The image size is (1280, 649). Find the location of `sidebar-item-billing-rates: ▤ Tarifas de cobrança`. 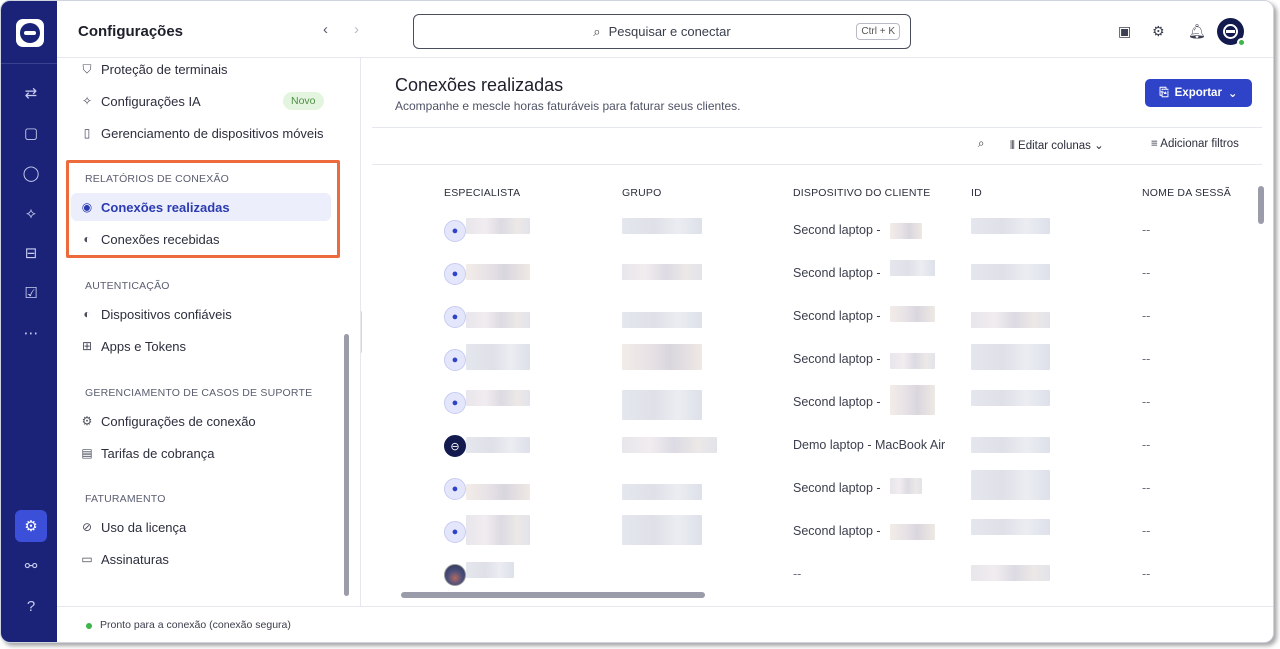

sidebar-item-billing-rates: ▤ Tarifas de cobrança is located at coordinates (146, 453).